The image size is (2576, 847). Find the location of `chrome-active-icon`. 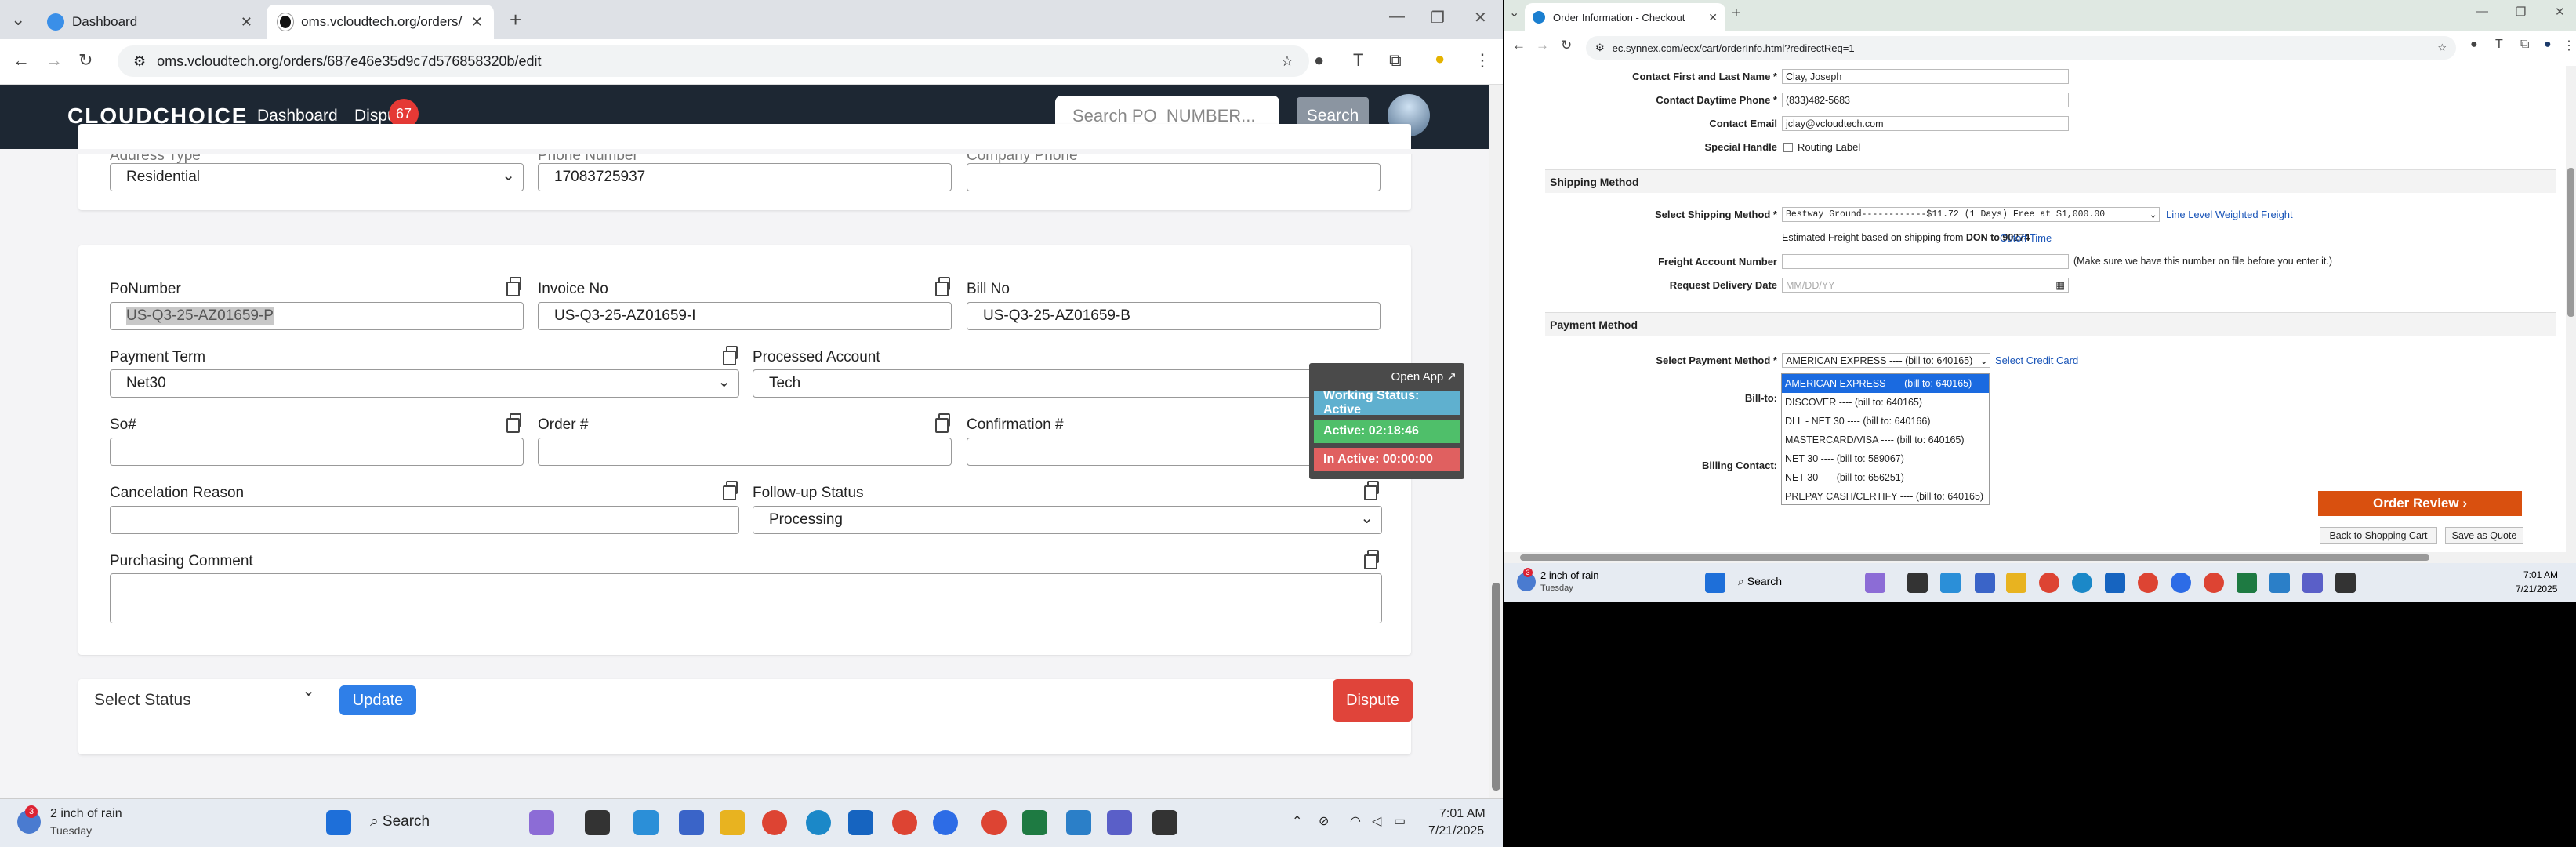

chrome-active-icon is located at coordinates (904, 822).